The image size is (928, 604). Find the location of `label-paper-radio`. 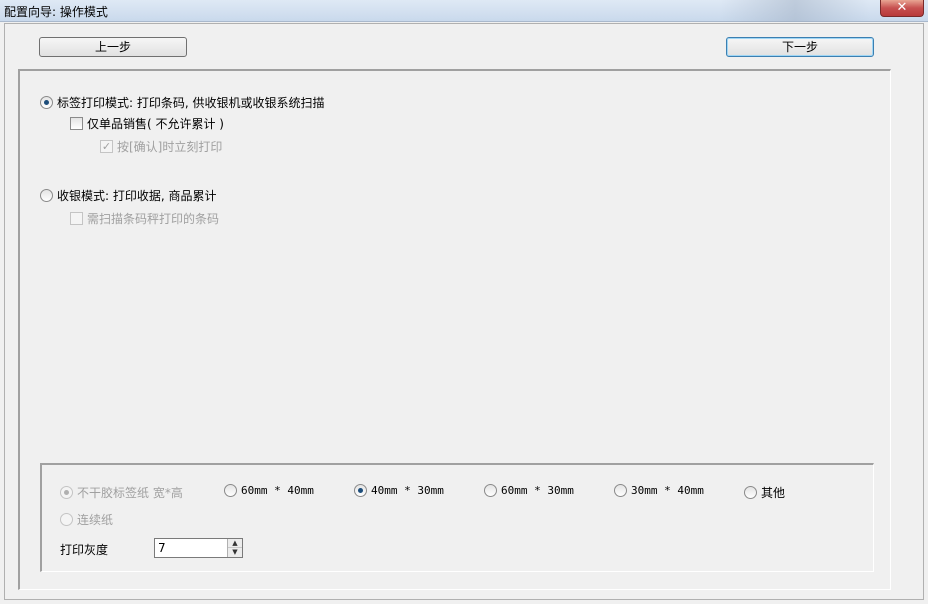

label-paper-radio is located at coordinates (66, 492).